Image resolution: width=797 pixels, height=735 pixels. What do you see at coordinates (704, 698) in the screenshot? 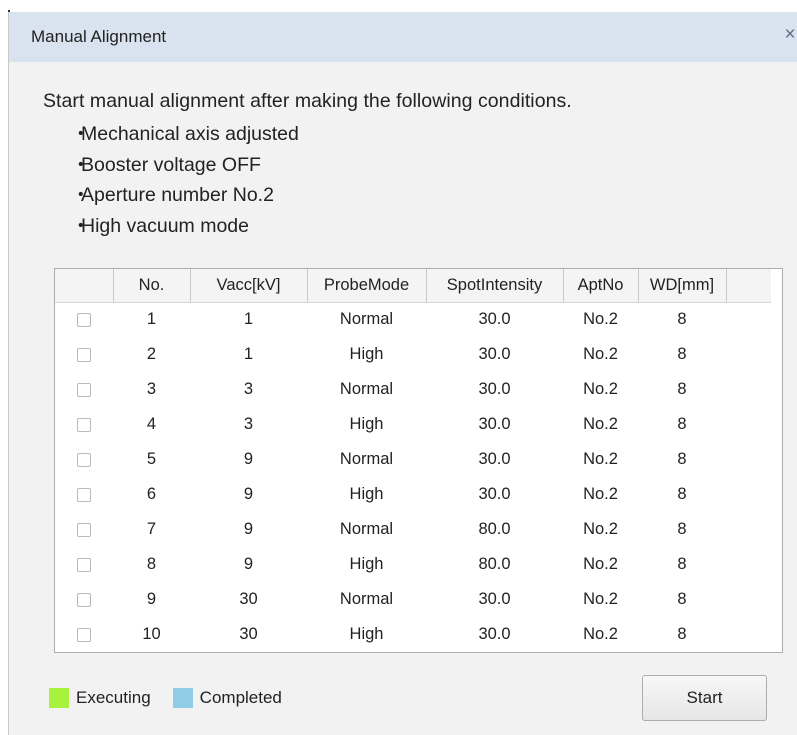
I see `start-button: Start` at bounding box center [704, 698].